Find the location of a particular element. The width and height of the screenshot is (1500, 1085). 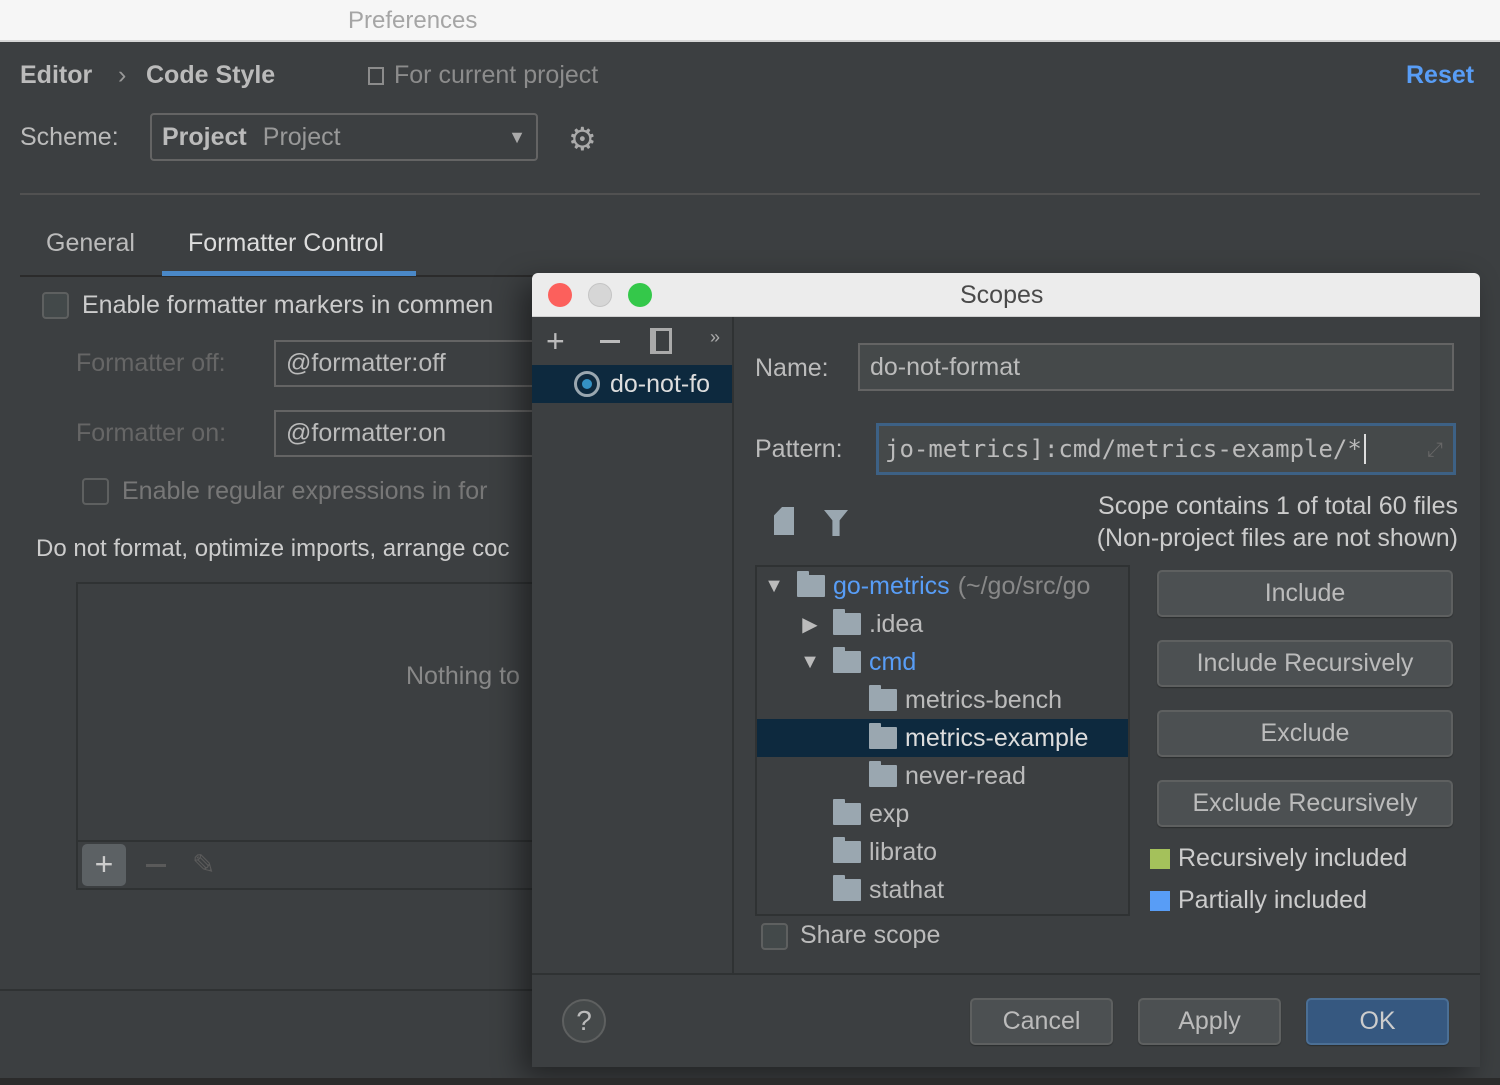

apply-button: Apply is located at coordinates (1209, 1021).